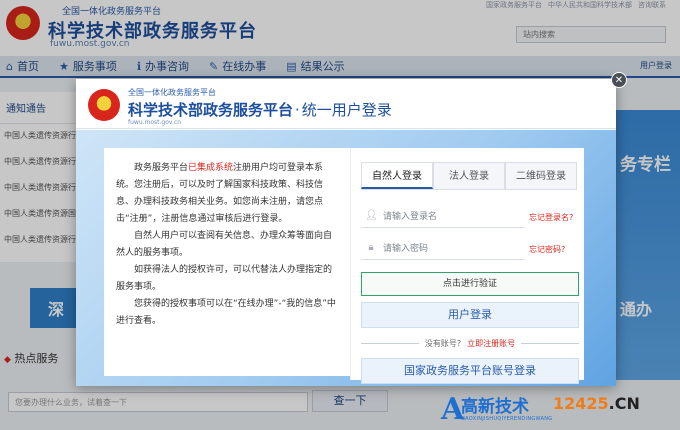 The image size is (680, 430). I want to click on register-line: 没有账号? 立即注册账号, so click(470, 343).